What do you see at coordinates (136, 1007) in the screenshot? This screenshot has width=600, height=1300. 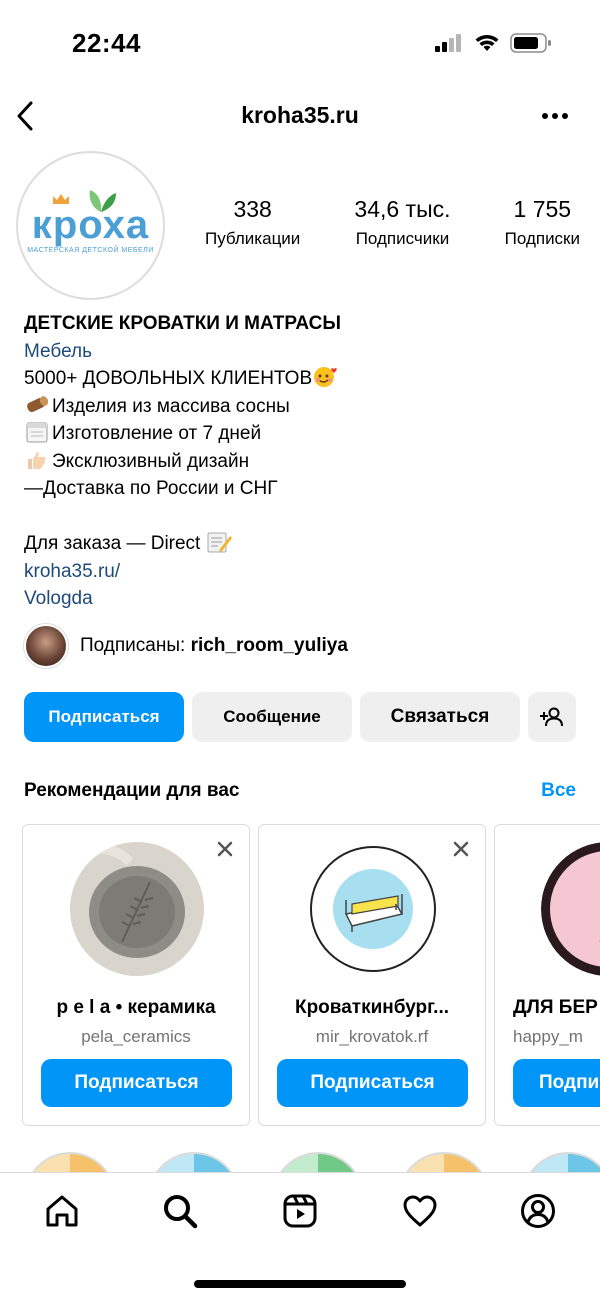 I see `card-name: p e l a • керамика` at bounding box center [136, 1007].